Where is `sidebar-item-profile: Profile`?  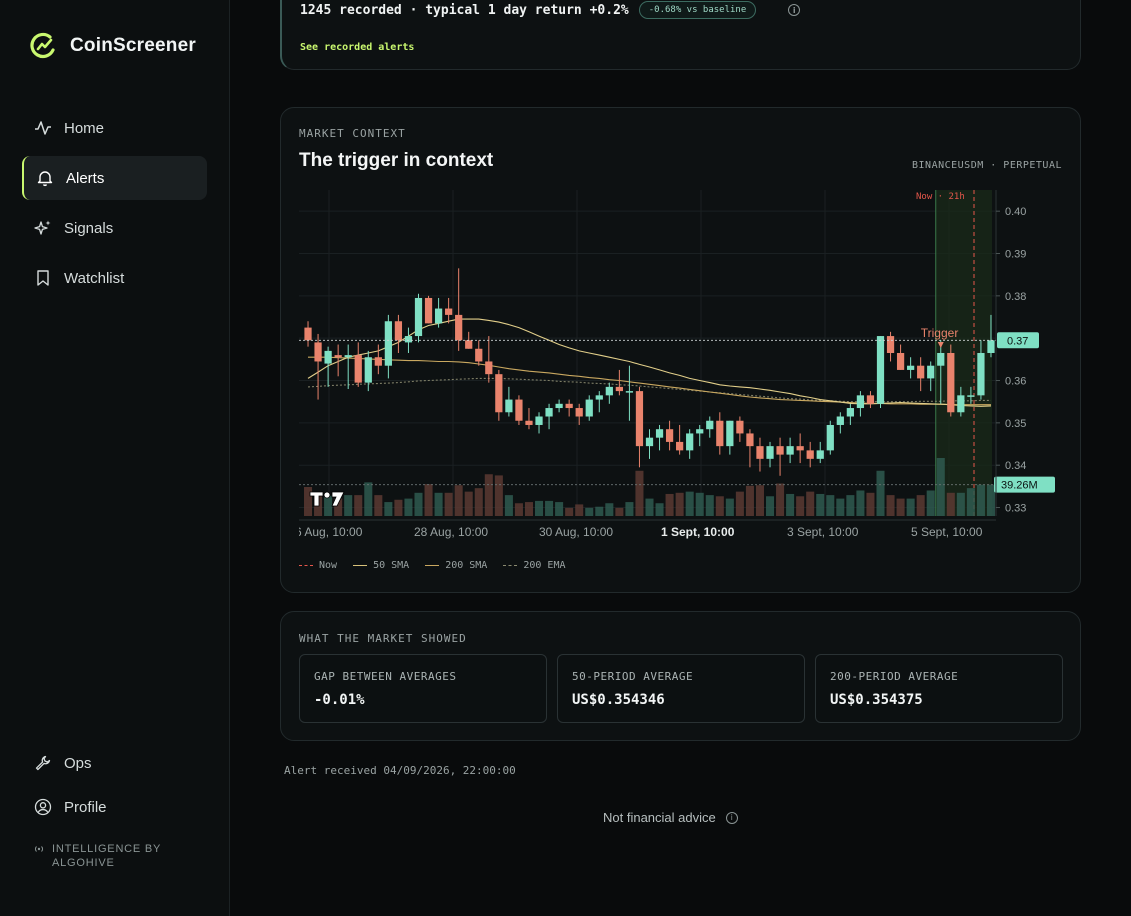 sidebar-item-profile: Profile is located at coordinates (114, 807).